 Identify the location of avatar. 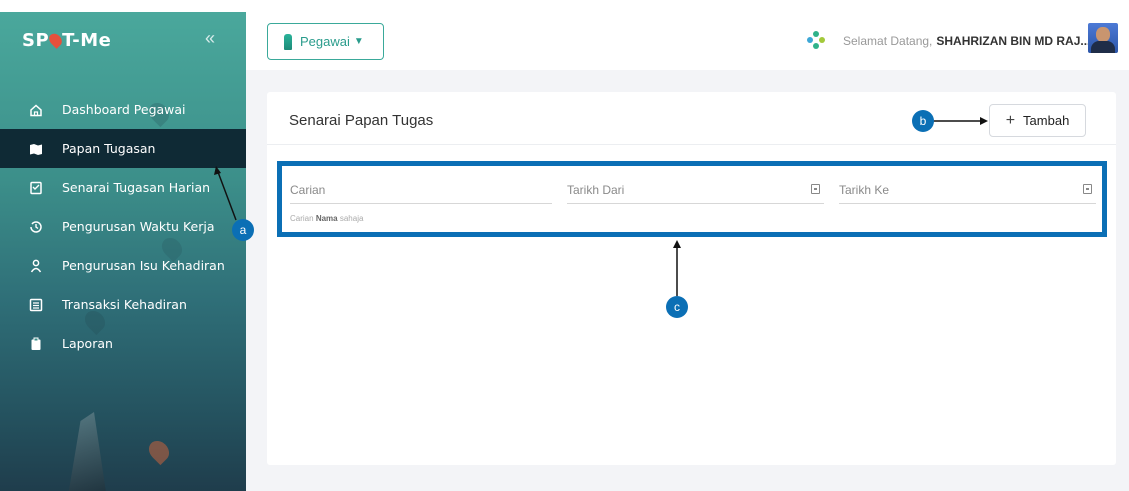
(1103, 38).